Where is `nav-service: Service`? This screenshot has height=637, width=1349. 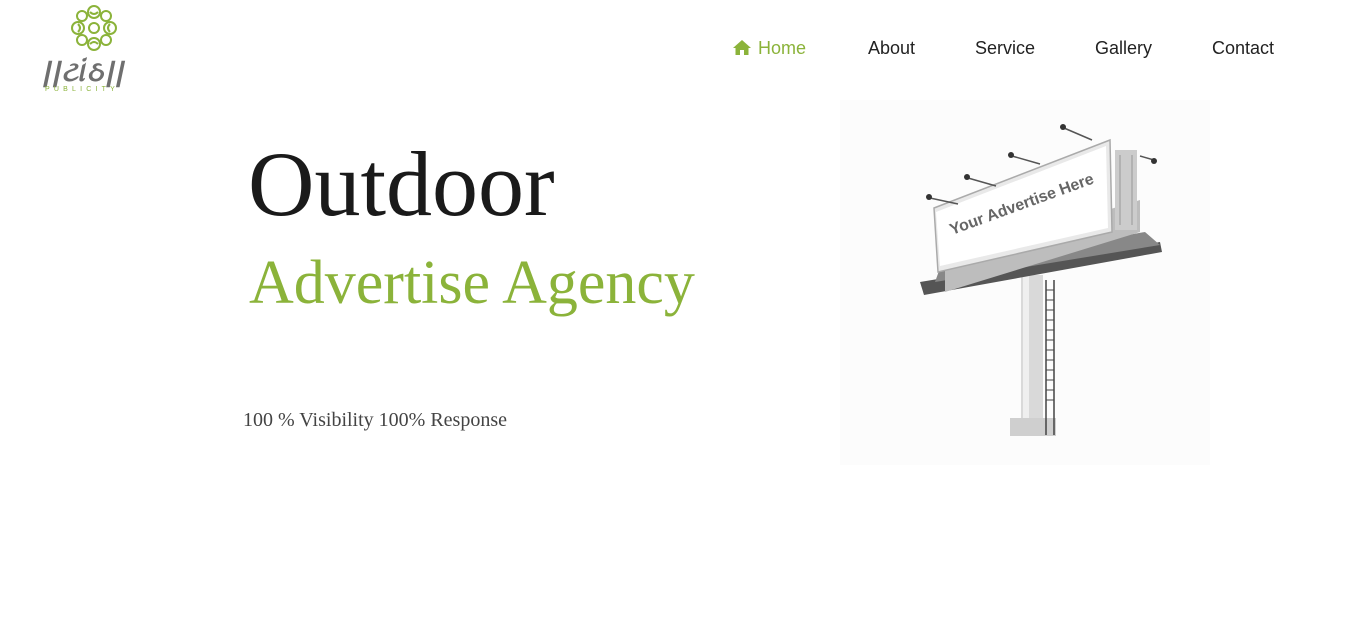 nav-service: Service is located at coordinates (1005, 48).